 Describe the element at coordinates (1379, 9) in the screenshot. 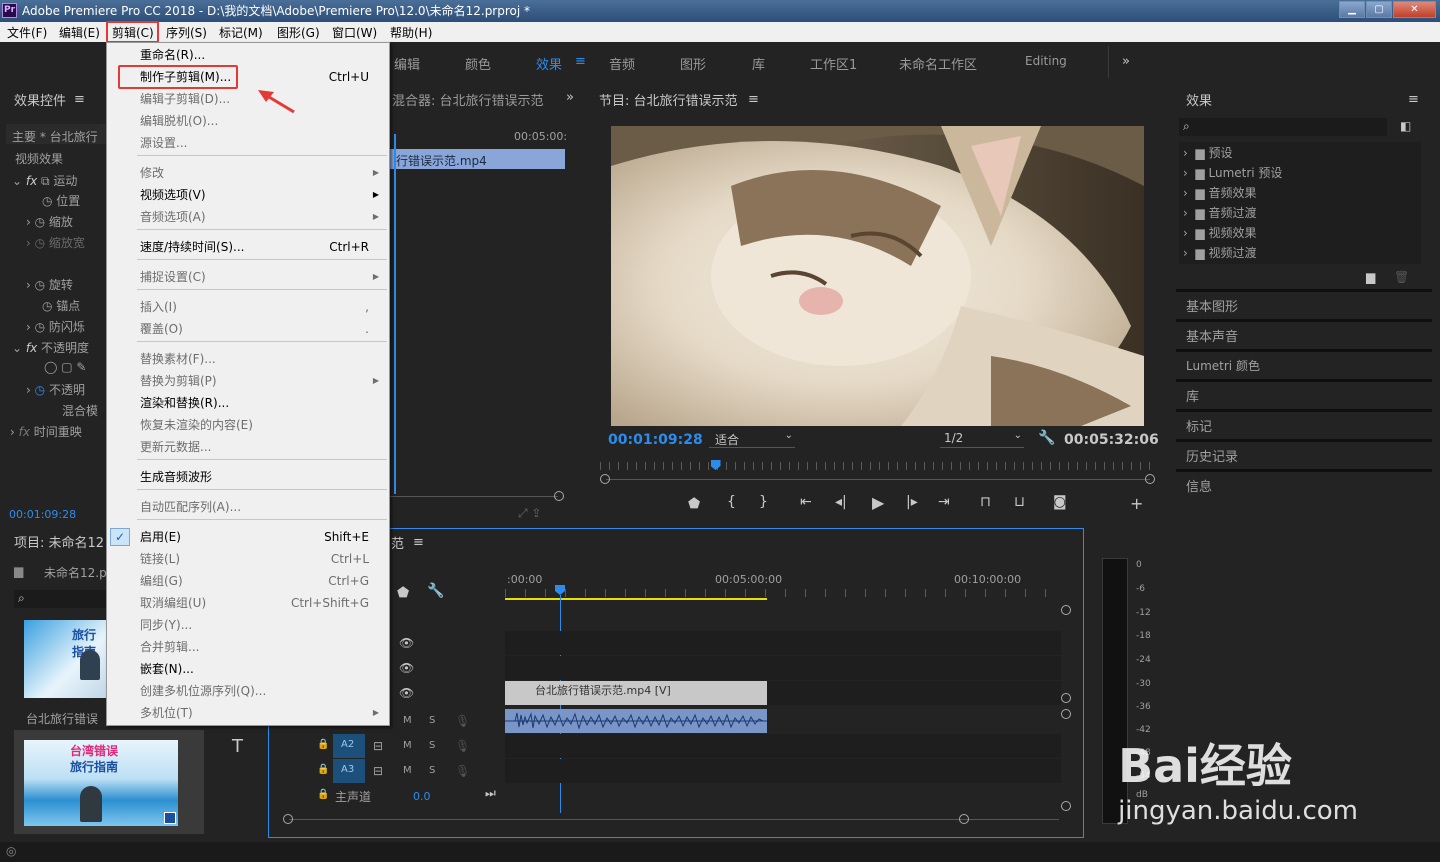

I see `maximize-button: ▢` at that location.